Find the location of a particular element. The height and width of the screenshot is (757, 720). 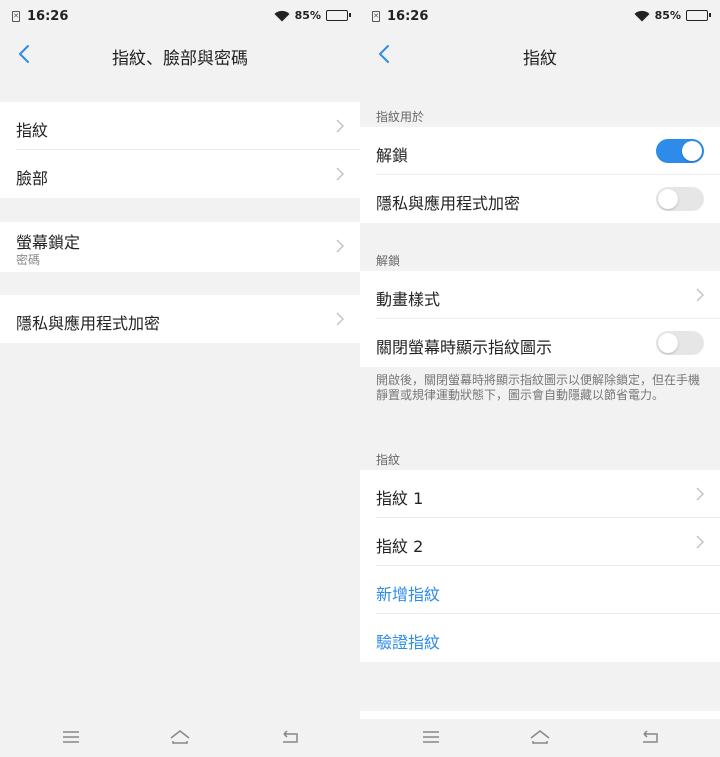

show-icon-label: 關閉螢幕時顯示指紋圖示 is located at coordinates (464, 347).